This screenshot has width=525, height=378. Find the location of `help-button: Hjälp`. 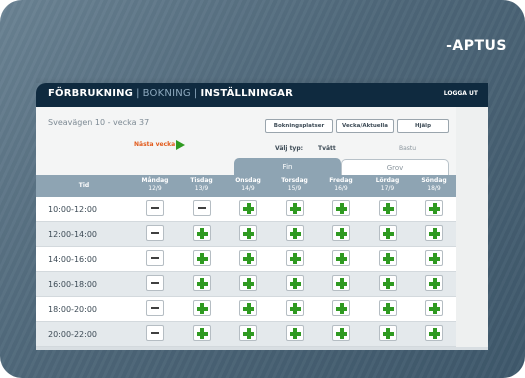

help-button: Hjälp is located at coordinates (423, 126).